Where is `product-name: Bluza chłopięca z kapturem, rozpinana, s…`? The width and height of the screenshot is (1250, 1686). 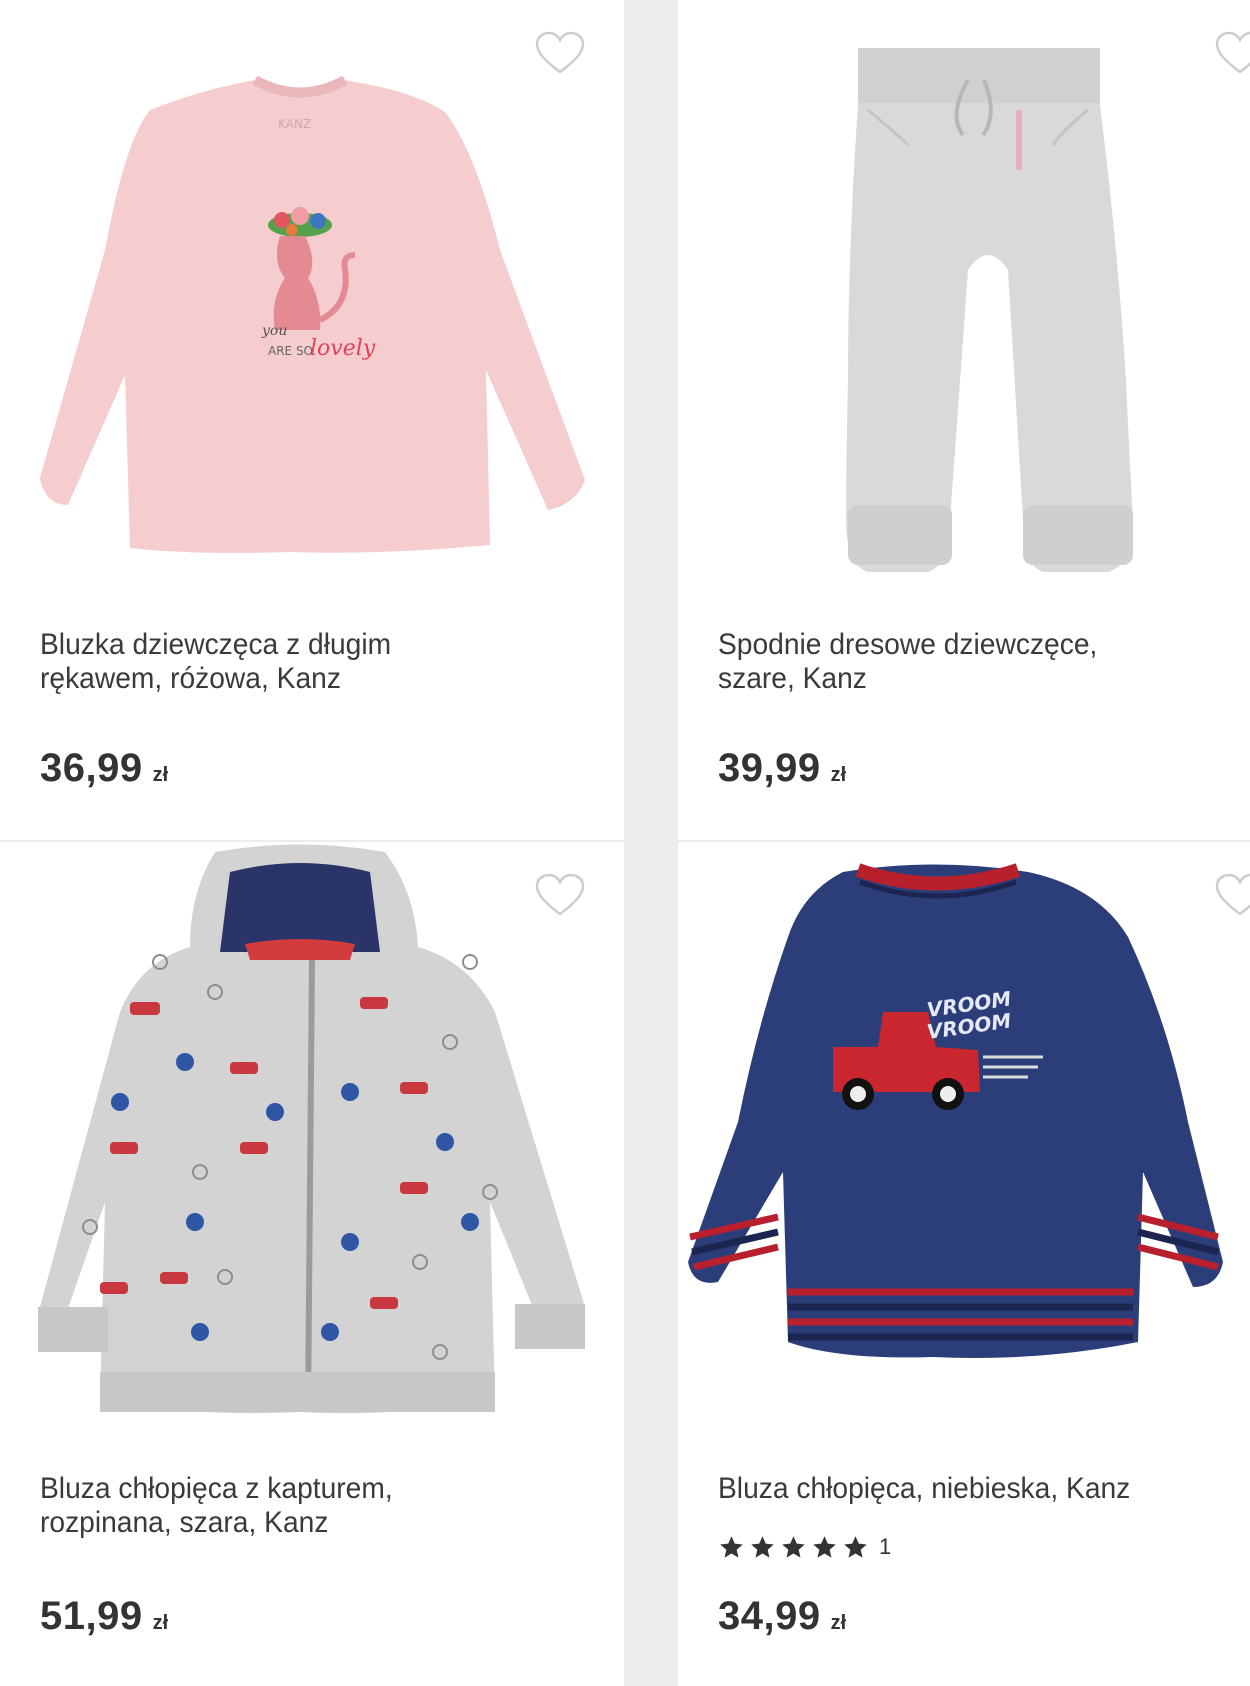
product-name: Bluza chłopięca z kapturem, rozpinana, s… is located at coordinates (294, 1506).